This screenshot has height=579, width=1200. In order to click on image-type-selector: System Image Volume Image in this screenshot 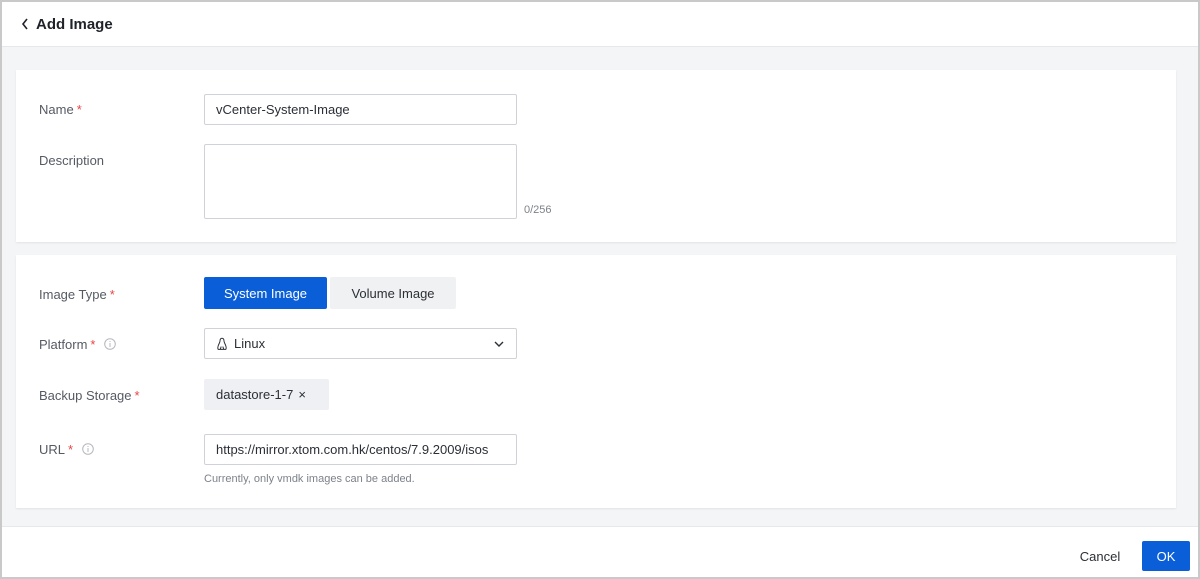, I will do `click(330, 293)`.